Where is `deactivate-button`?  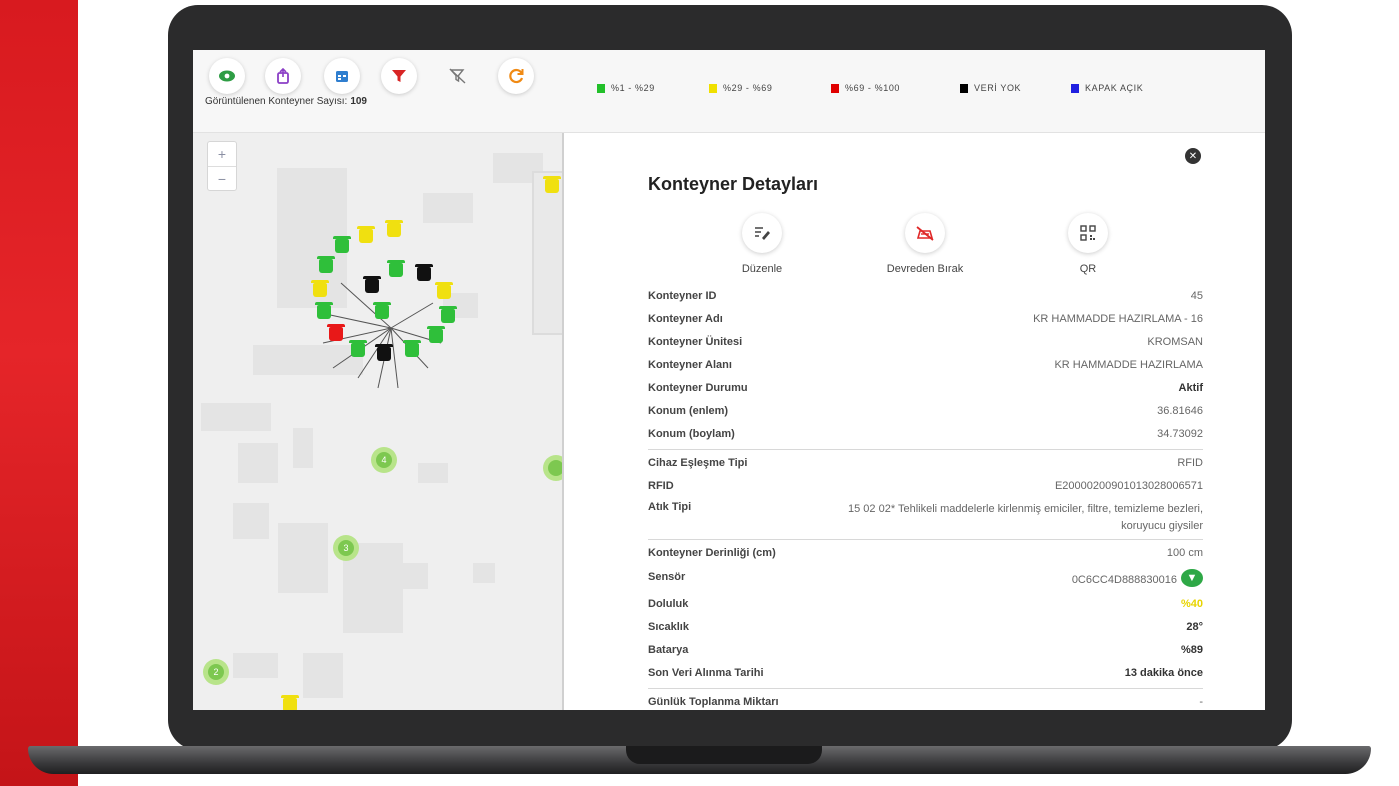
deactivate-button is located at coordinates (925, 233).